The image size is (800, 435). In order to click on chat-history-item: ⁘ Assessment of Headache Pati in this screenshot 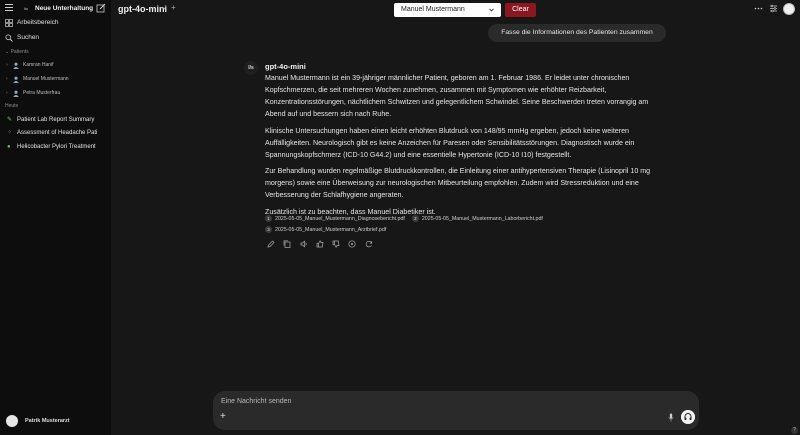, I will do `click(52, 132)`.